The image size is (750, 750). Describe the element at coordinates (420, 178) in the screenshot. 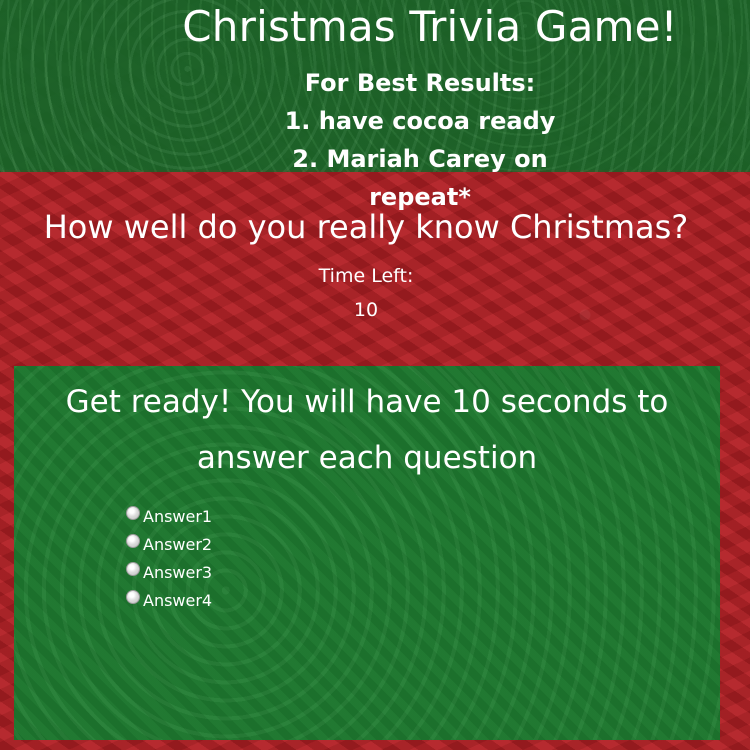

I see `tip-mariah-carey: 2. Mariah Carey on repeat*` at that location.